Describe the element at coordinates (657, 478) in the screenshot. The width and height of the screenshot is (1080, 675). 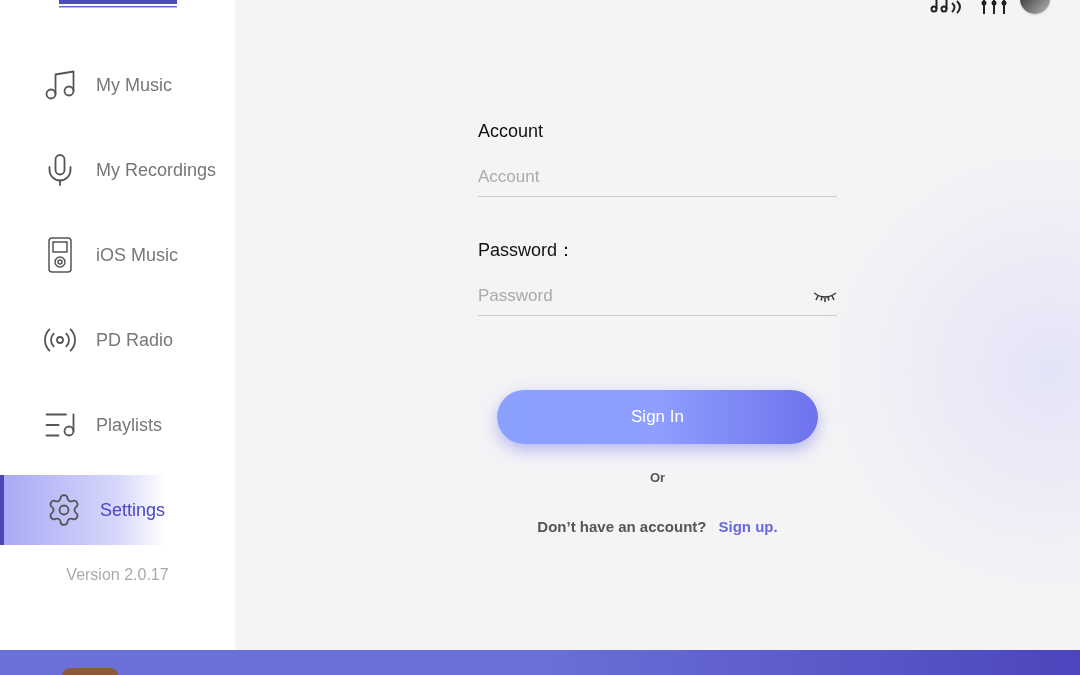
I see `or-text: Or` at that location.